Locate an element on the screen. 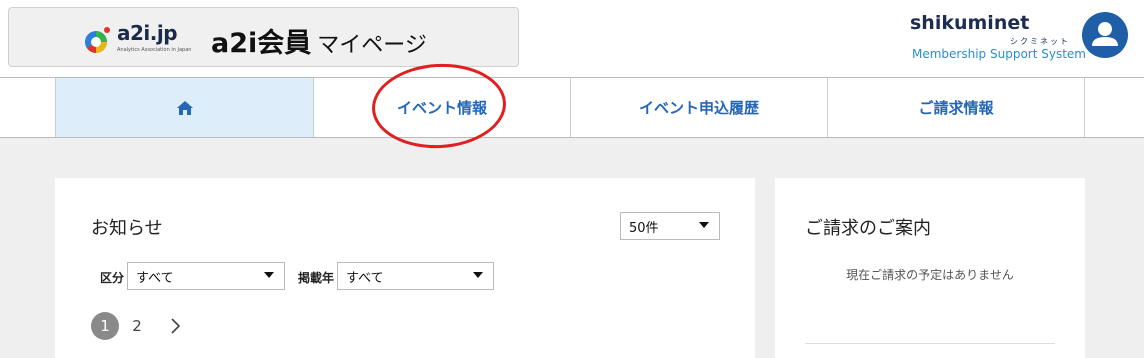  year-select: すべて is located at coordinates (415, 276).